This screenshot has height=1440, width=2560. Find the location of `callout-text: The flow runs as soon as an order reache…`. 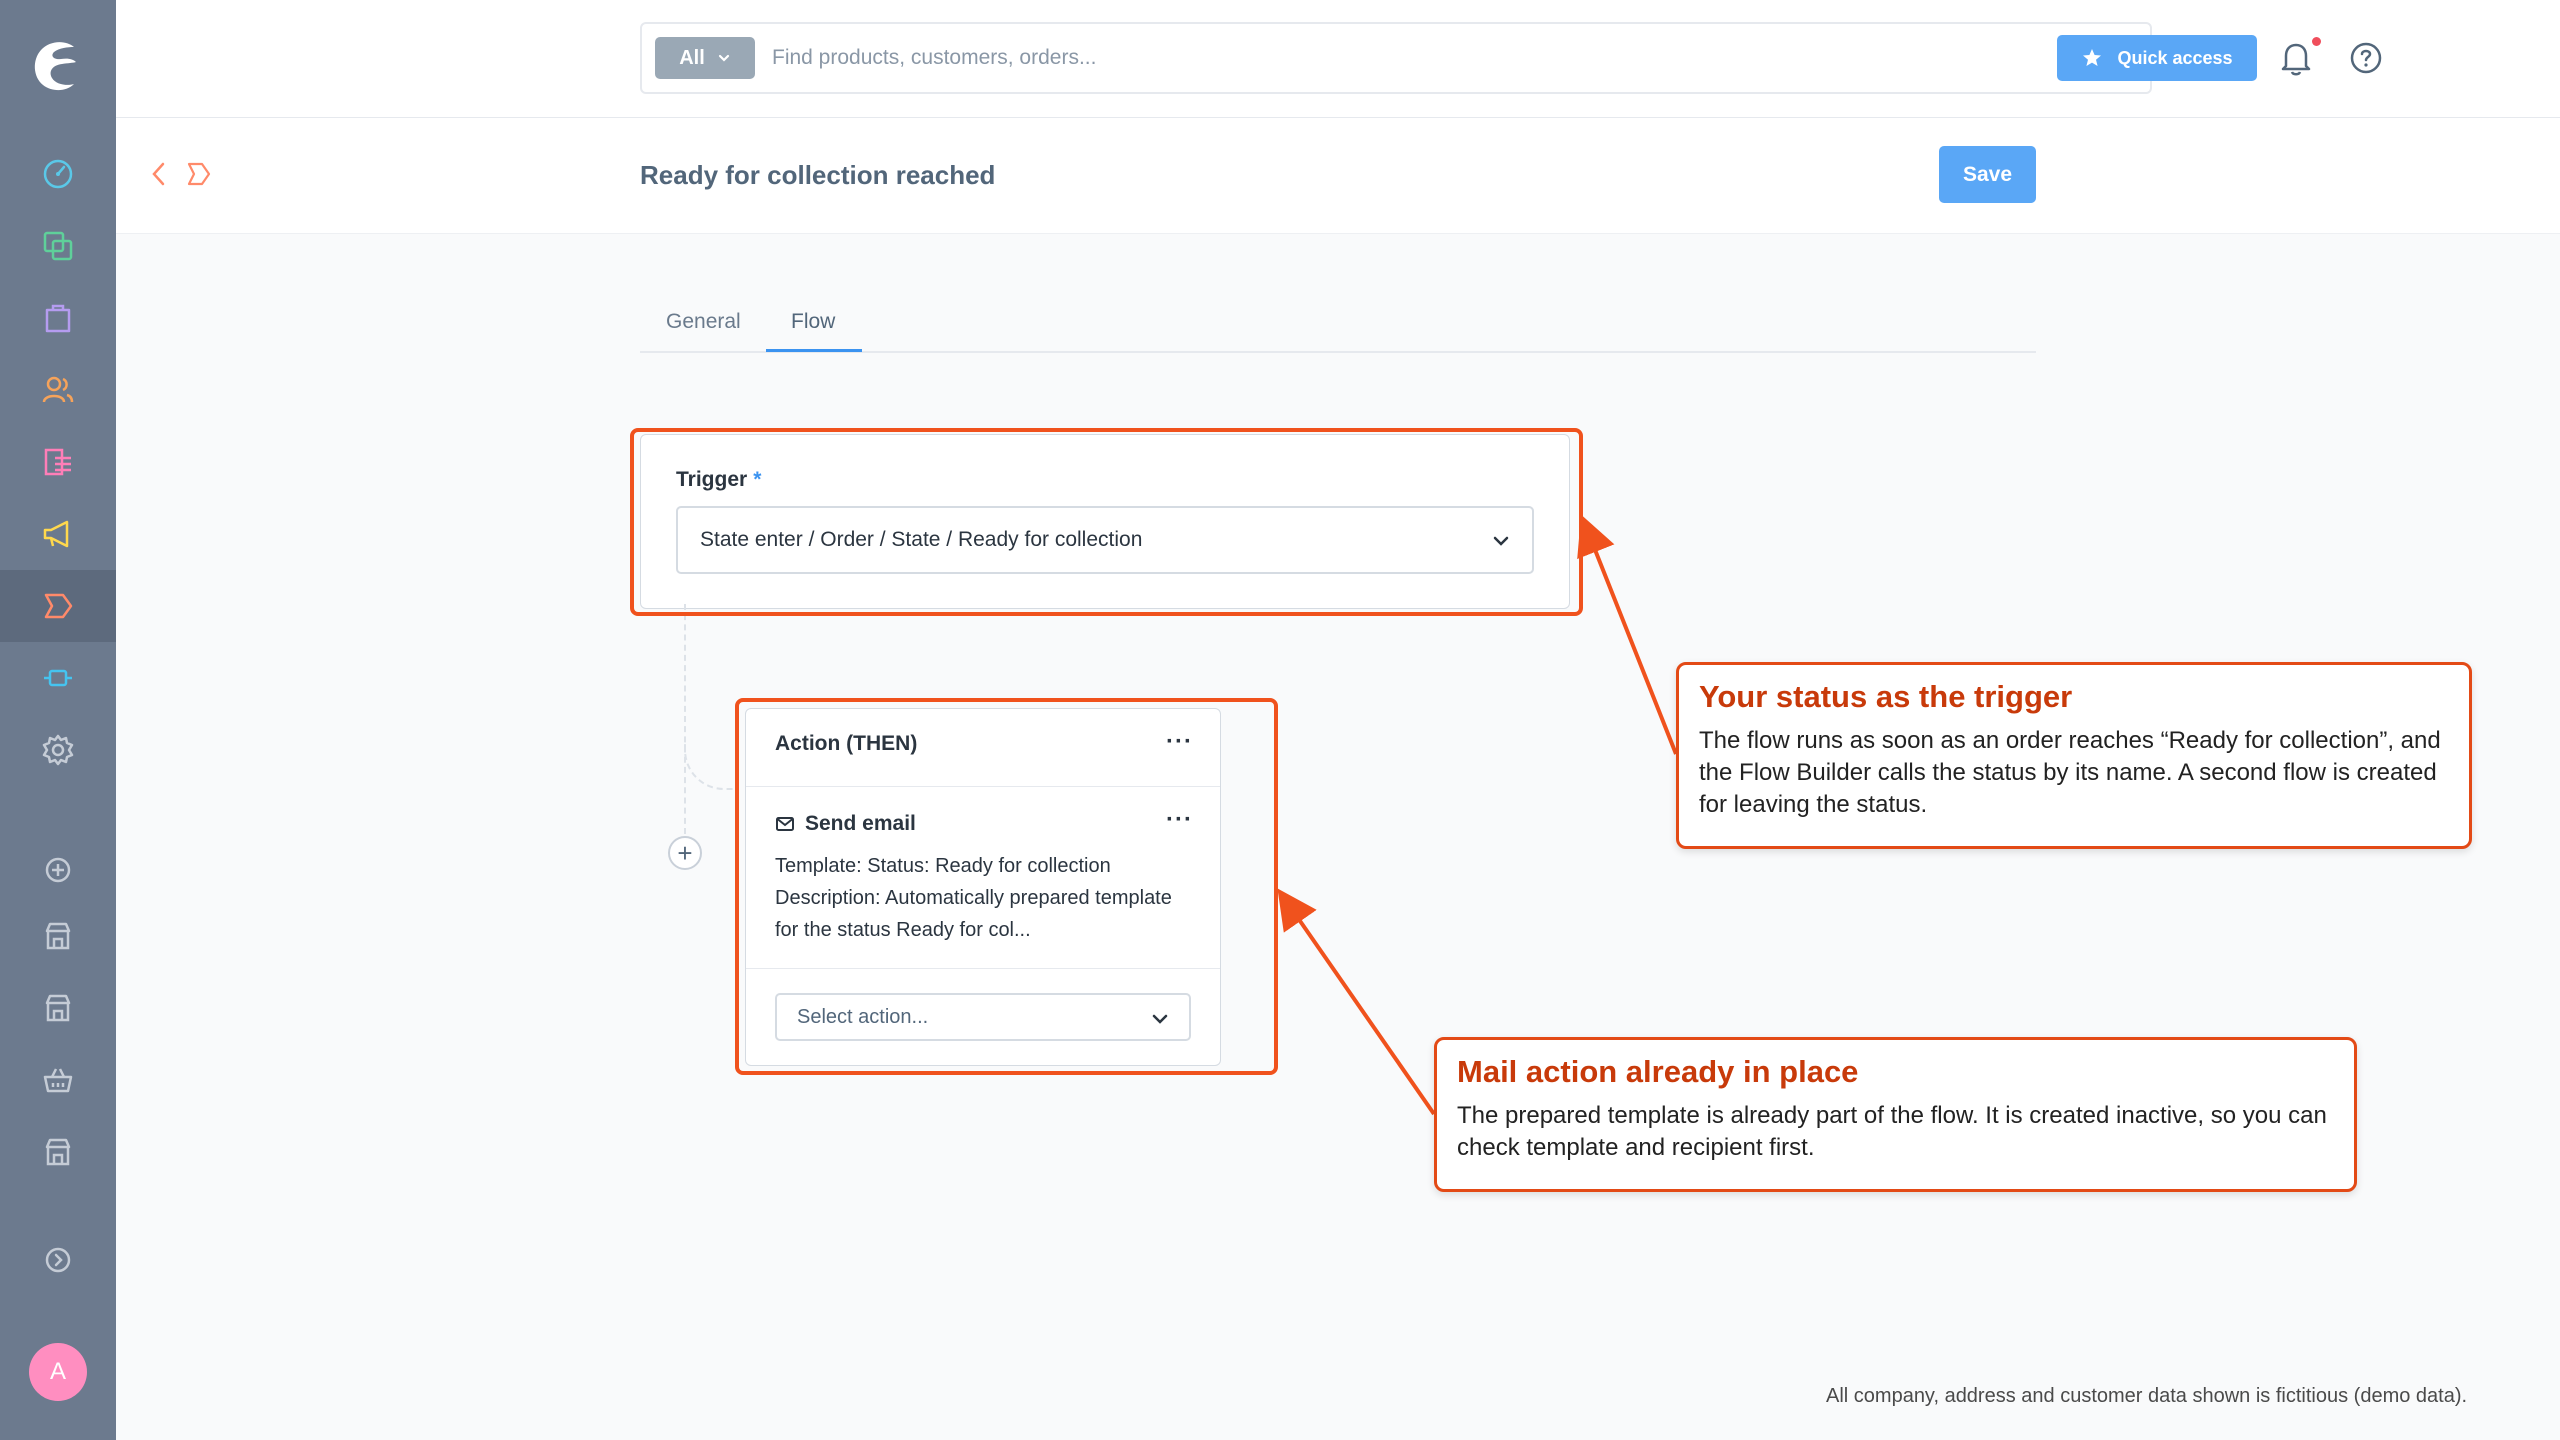

callout-text: The flow runs as soon as an order reache… is located at coordinates (2070, 772).